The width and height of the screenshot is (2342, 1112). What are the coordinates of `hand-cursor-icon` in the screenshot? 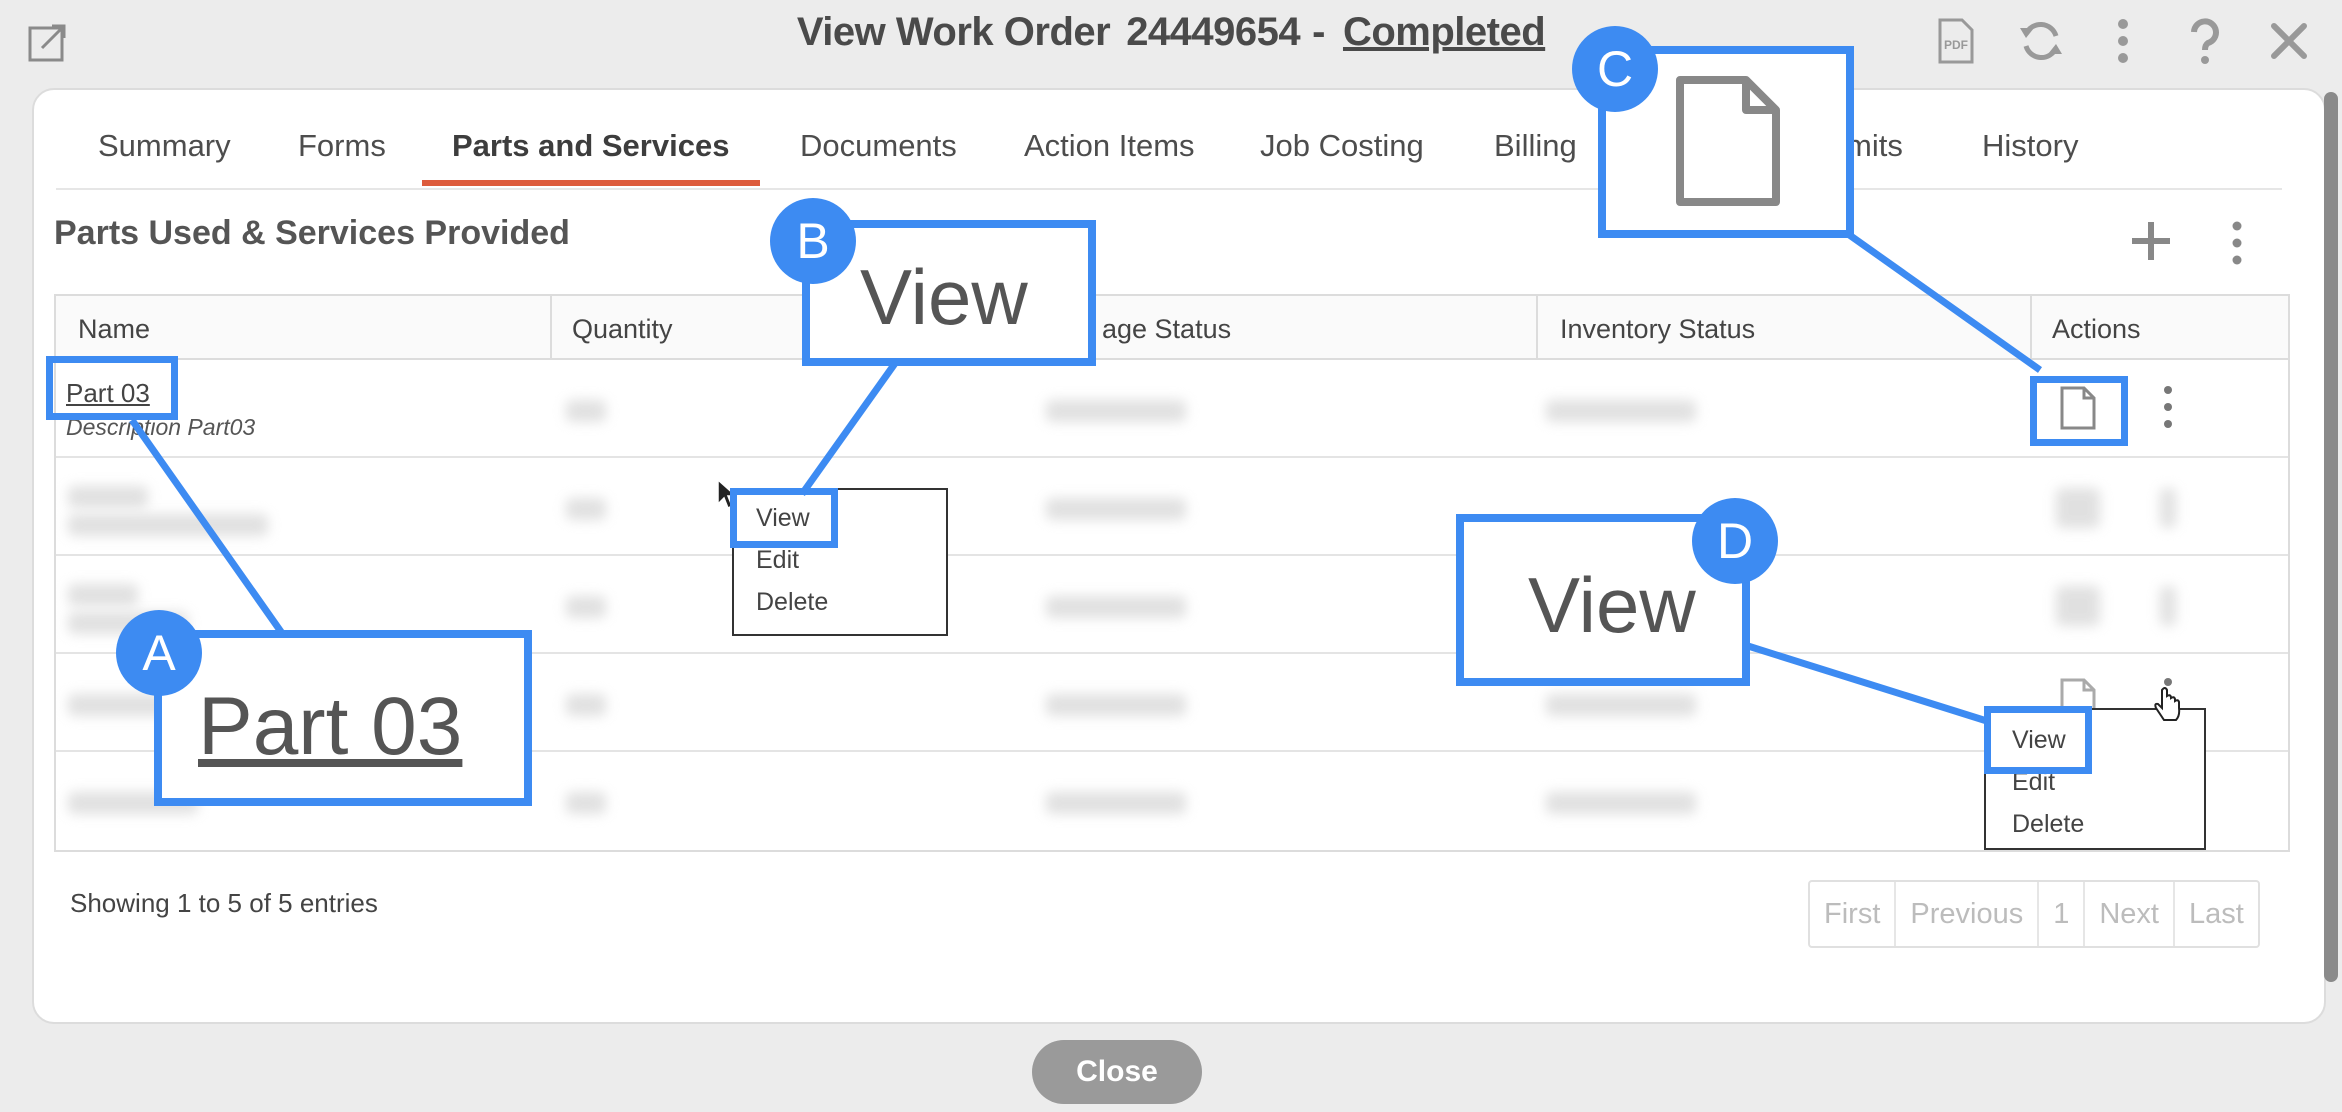 It's located at (2167, 704).